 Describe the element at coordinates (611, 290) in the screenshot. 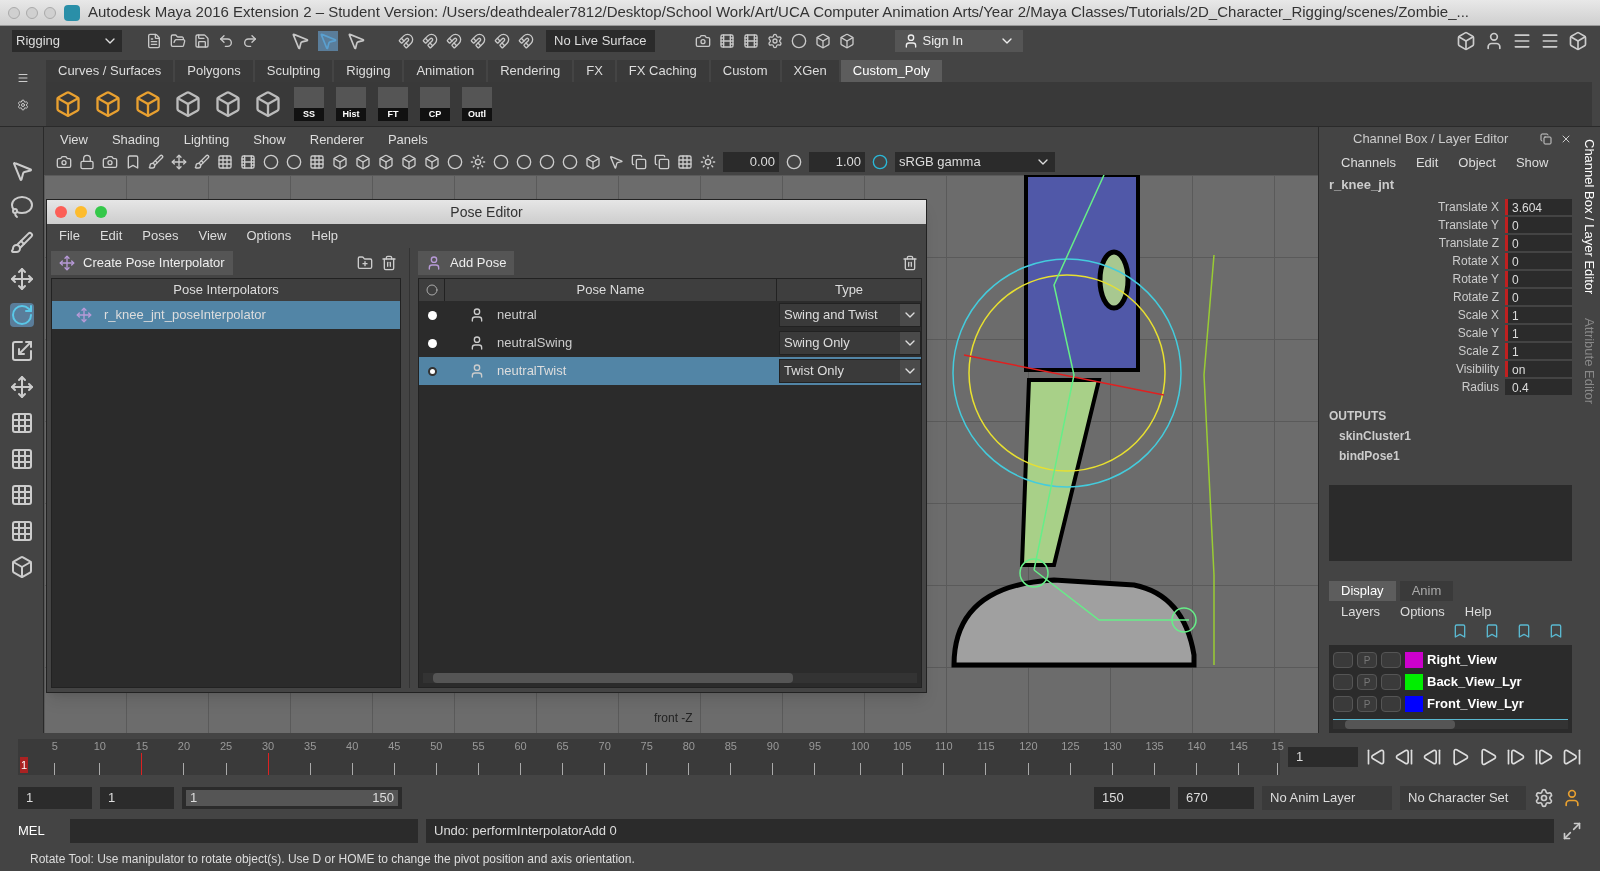

I see `column-header: Pose Name` at that location.